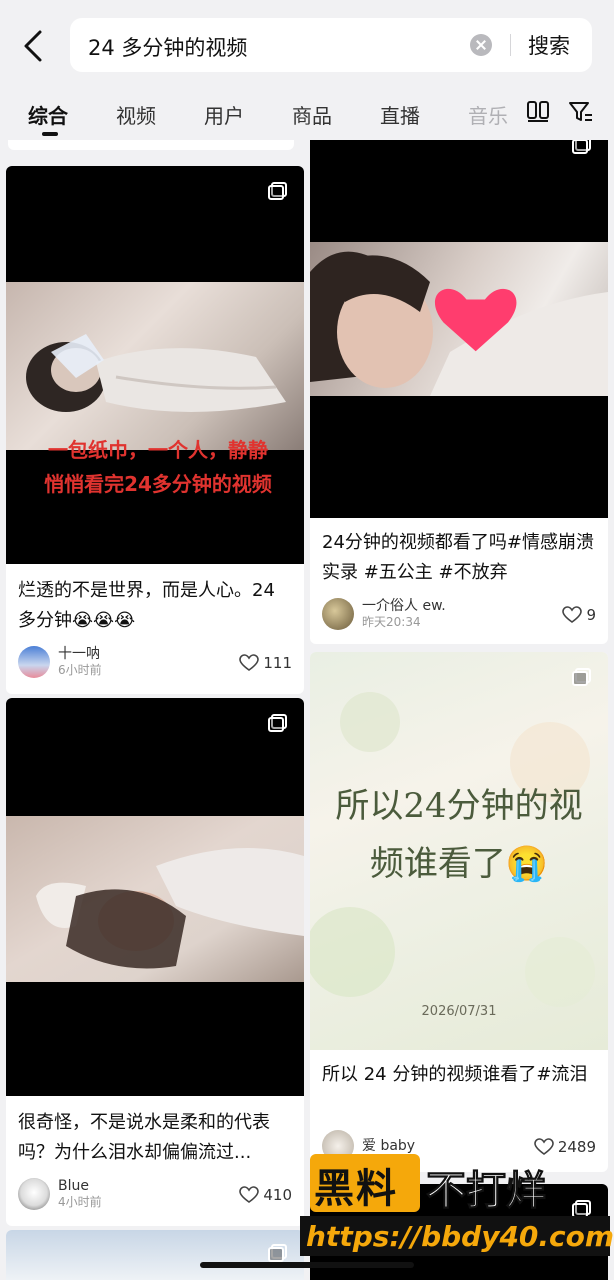 The width and height of the screenshot is (614, 1280). Describe the element at coordinates (460, 558) in the screenshot. I see `card-title: 24分钟的视频都看了吗#情感崩溃实录 #五公主 #不放弃` at that location.